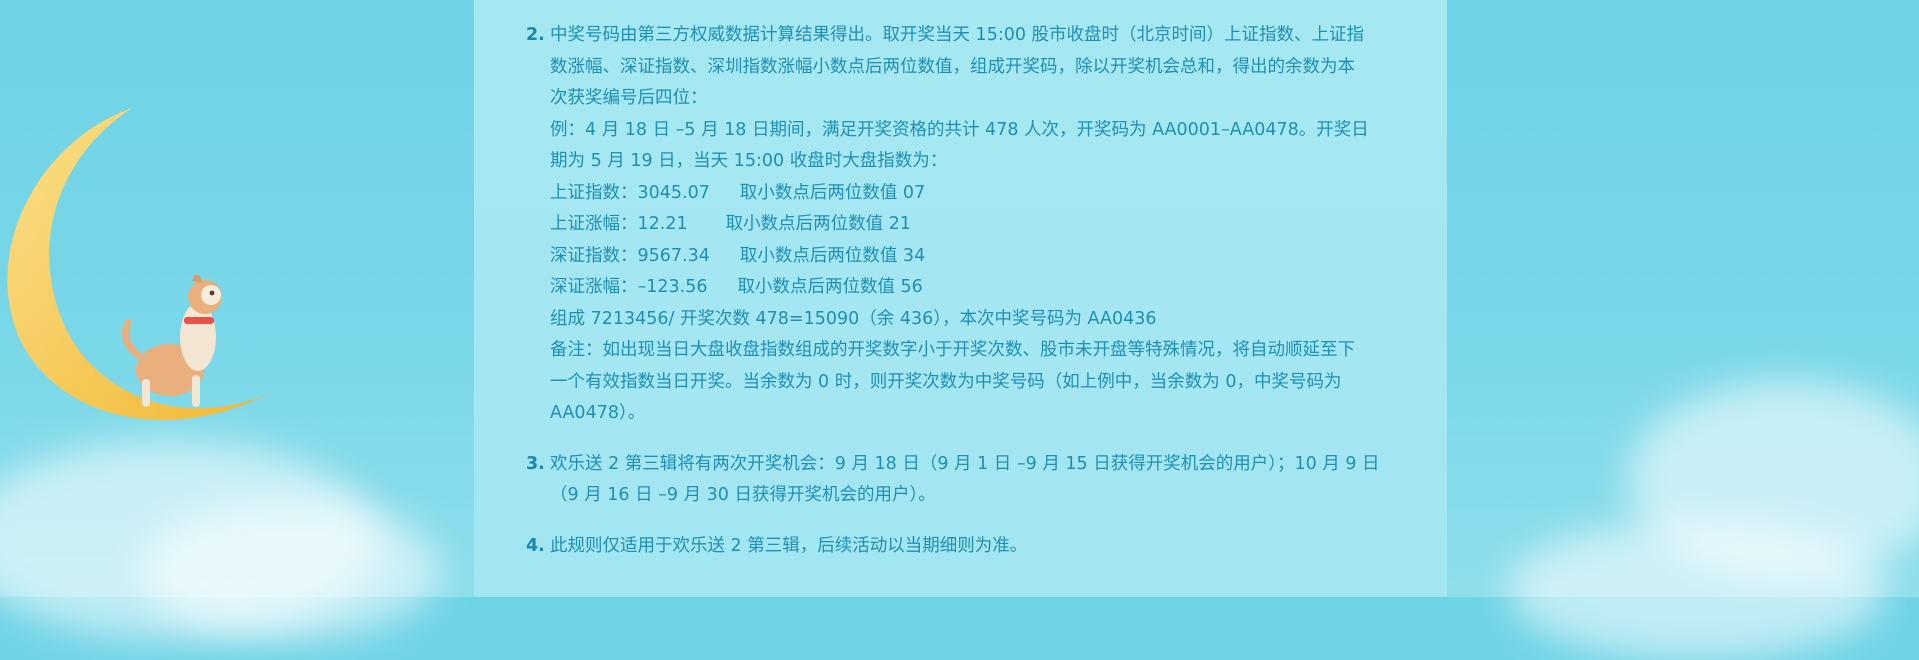  Describe the element at coordinates (973, 257) in the screenshot. I see `index-row: 深证指数：9567.34 取小数点后两位数值 34` at that location.